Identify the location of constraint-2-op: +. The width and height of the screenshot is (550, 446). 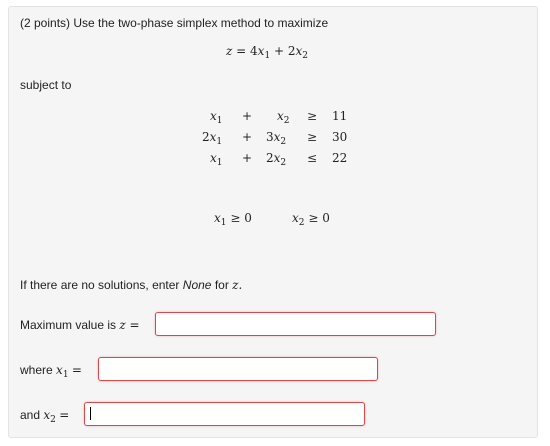
(247, 137).